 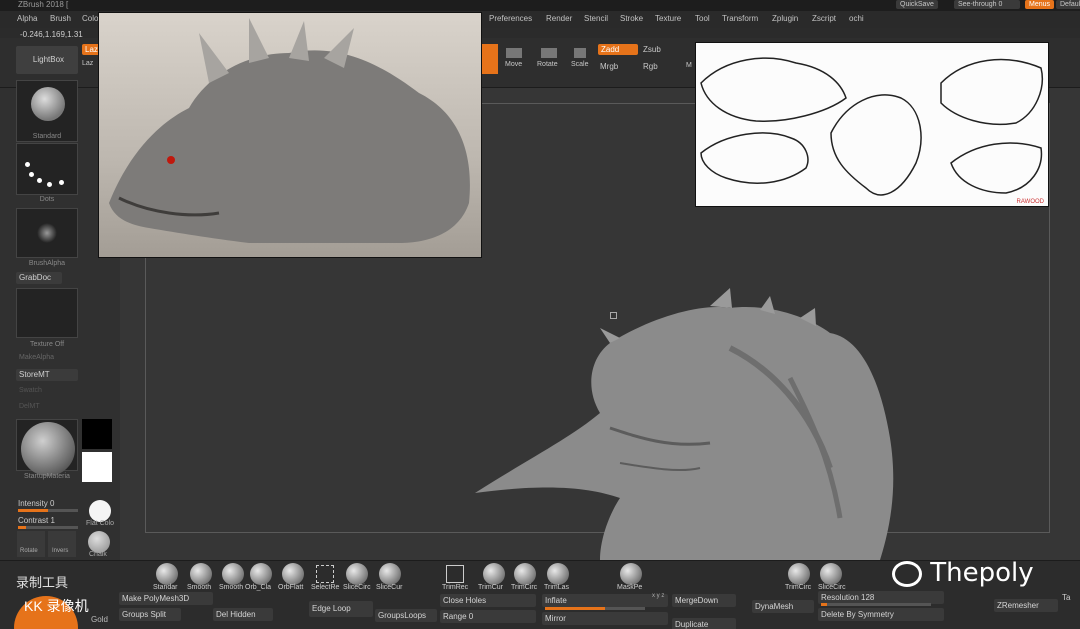 What do you see at coordinates (549, 53) in the screenshot?
I see `rotate-icon` at bounding box center [549, 53].